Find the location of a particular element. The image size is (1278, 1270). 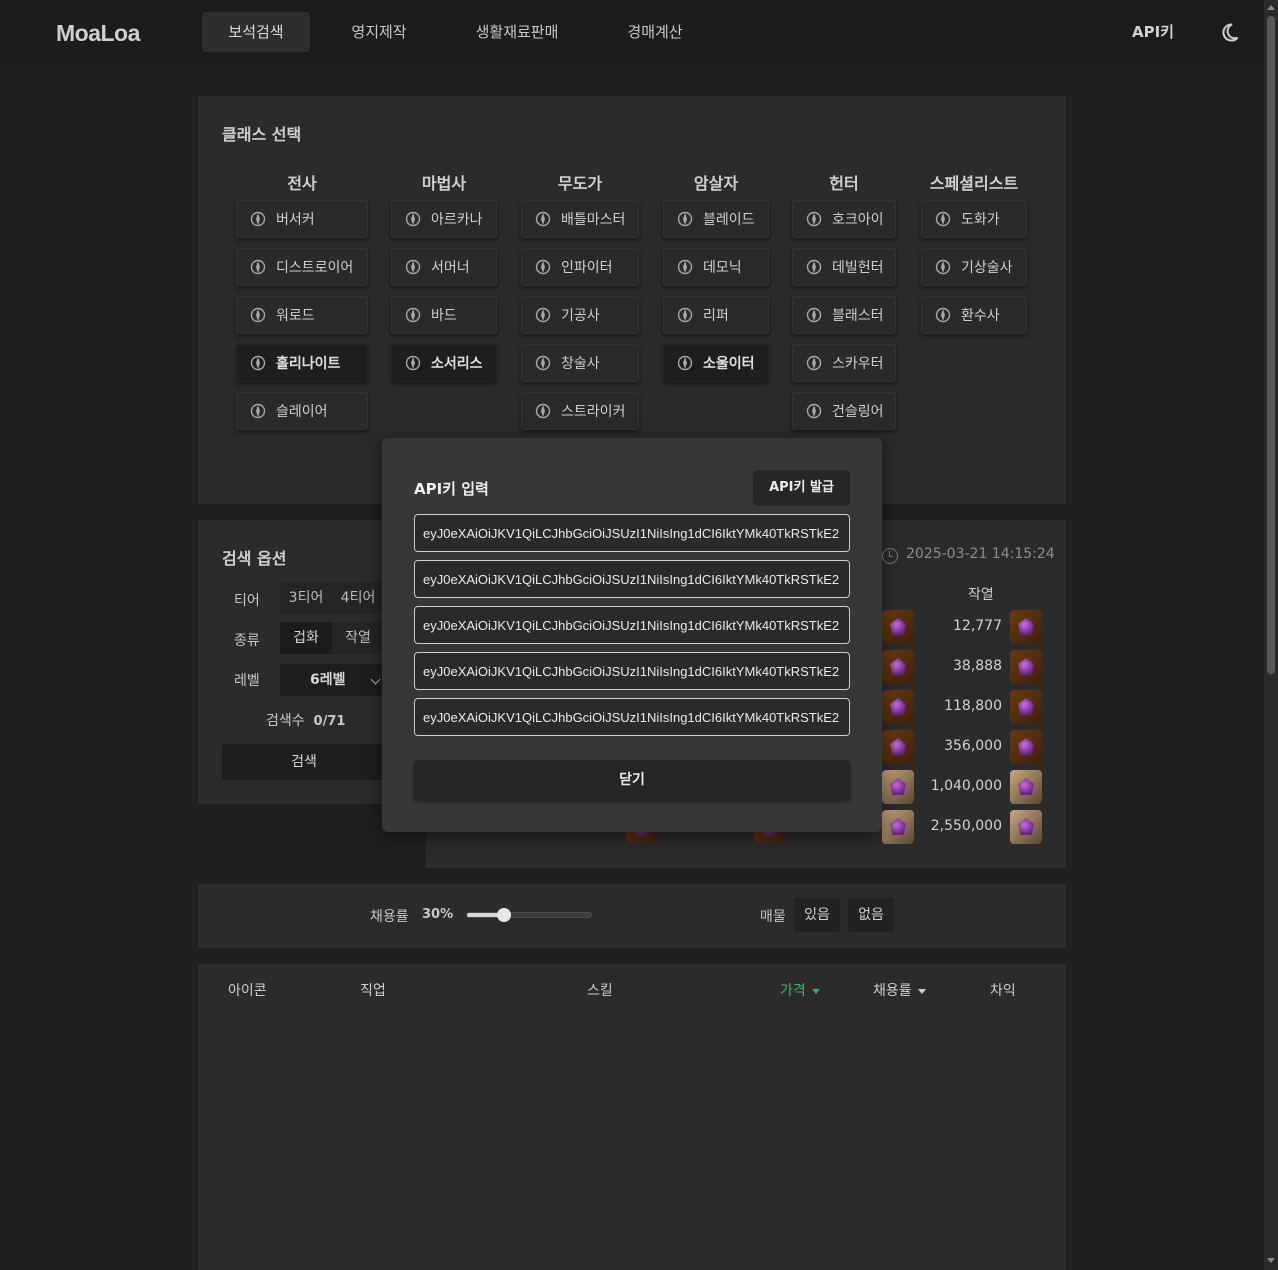

class-label: 인파이터 is located at coordinates (587, 268).